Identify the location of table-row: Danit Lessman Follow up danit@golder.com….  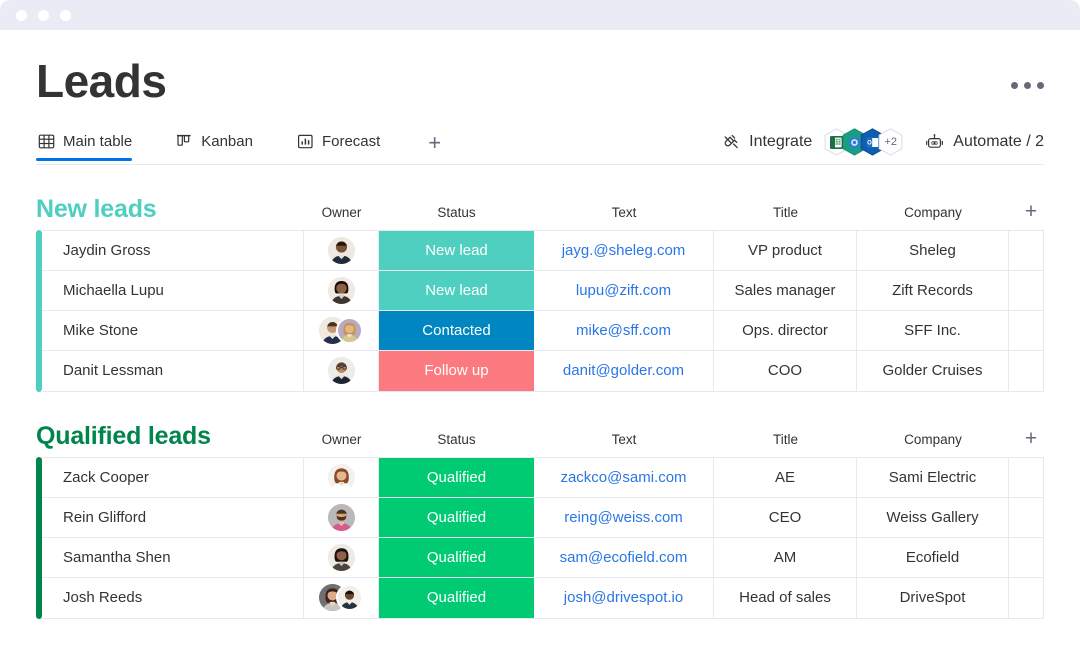
(542, 370).